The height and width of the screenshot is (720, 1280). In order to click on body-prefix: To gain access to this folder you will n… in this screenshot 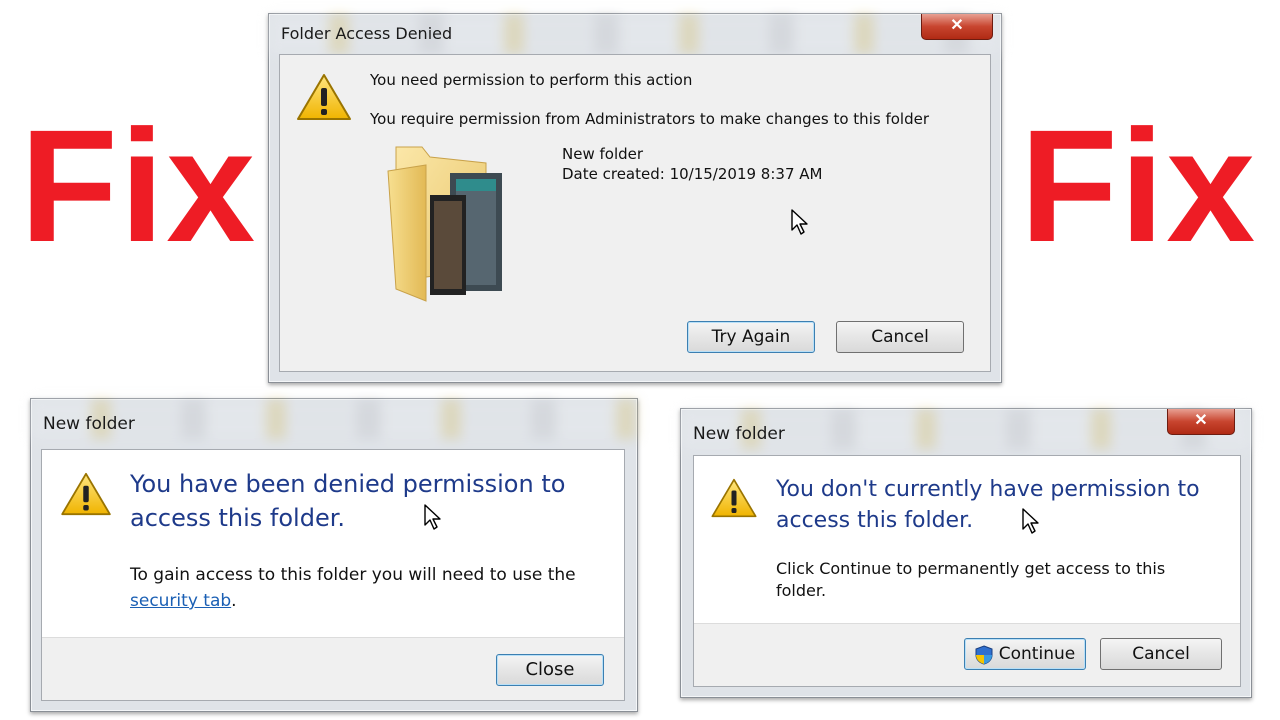, I will do `click(353, 575)`.